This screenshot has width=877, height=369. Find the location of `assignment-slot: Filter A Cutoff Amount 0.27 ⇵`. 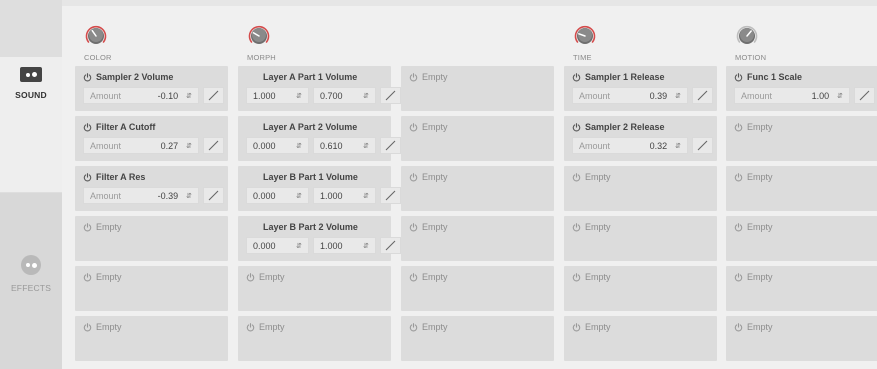

assignment-slot: Filter A Cutoff Amount 0.27 ⇵ is located at coordinates (151, 138).